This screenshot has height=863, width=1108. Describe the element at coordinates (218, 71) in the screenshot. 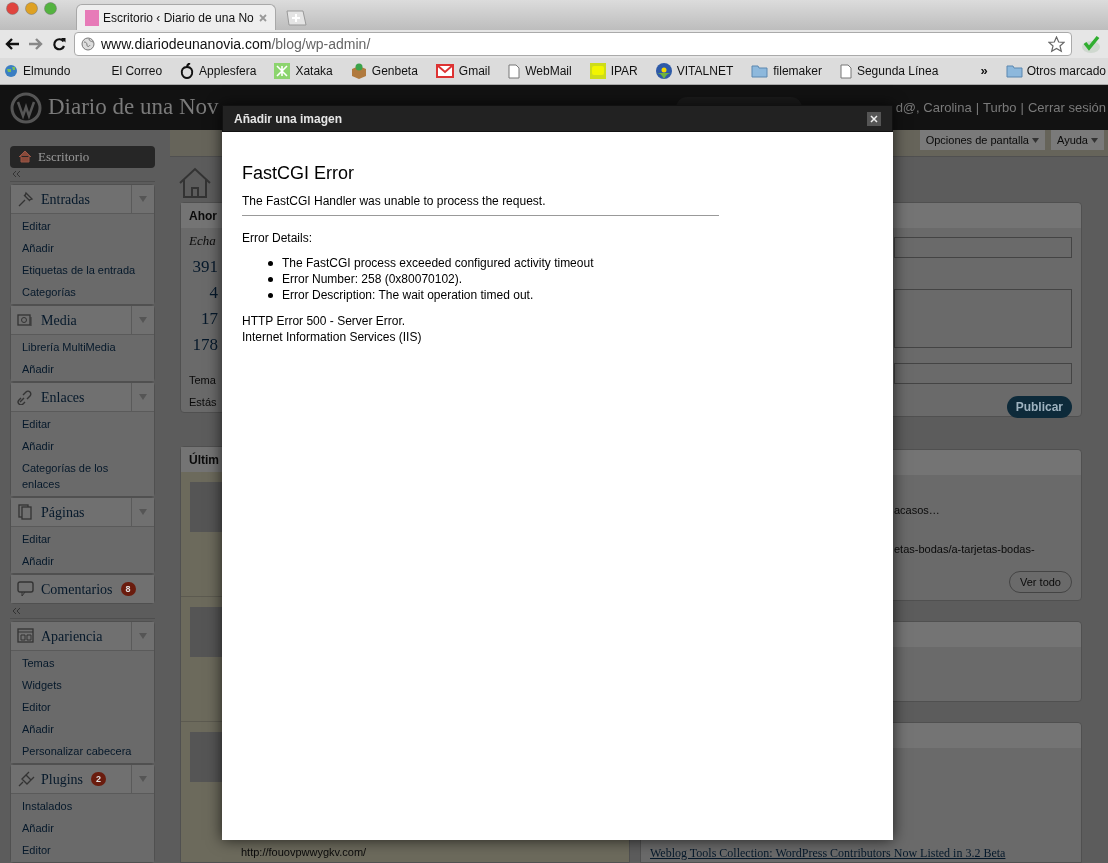

I see `bookmark: Applesfera` at that location.